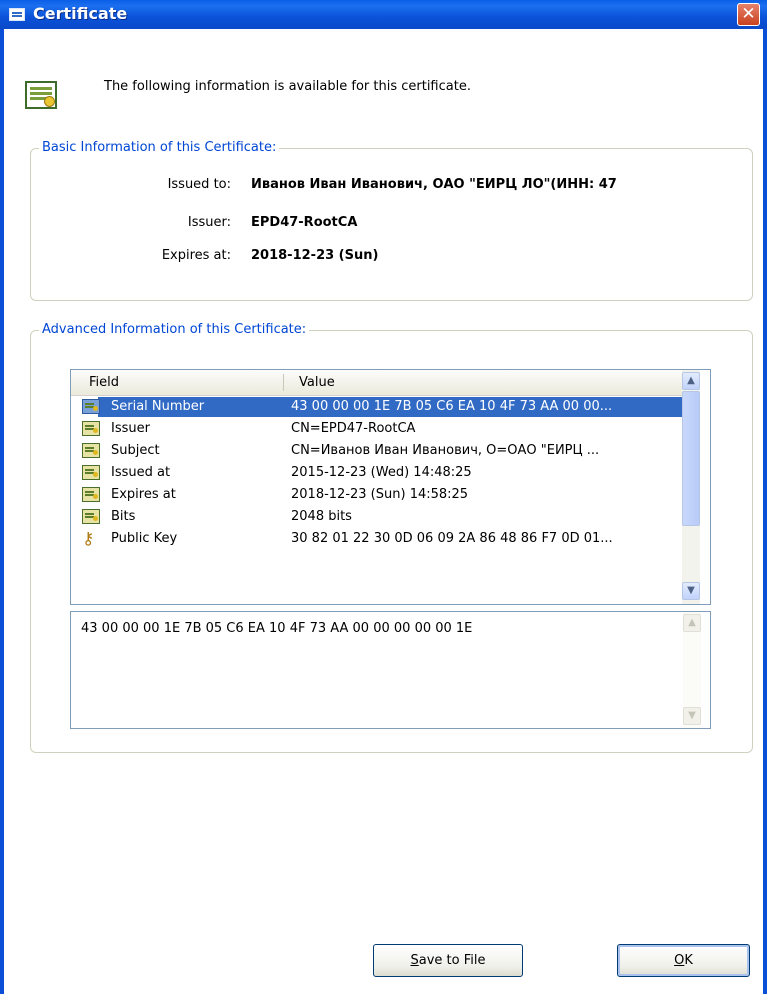 This screenshot has width=767, height=994. I want to click on title-bar: Certificate ✕, so click(383, 14).